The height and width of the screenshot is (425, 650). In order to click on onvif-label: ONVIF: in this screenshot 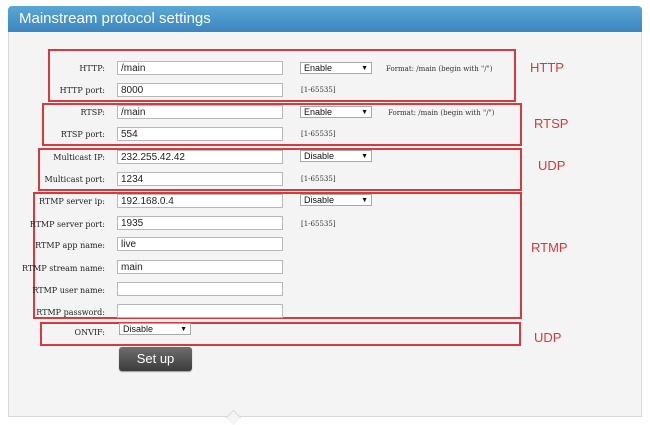, I will do `click(89, 332)`.